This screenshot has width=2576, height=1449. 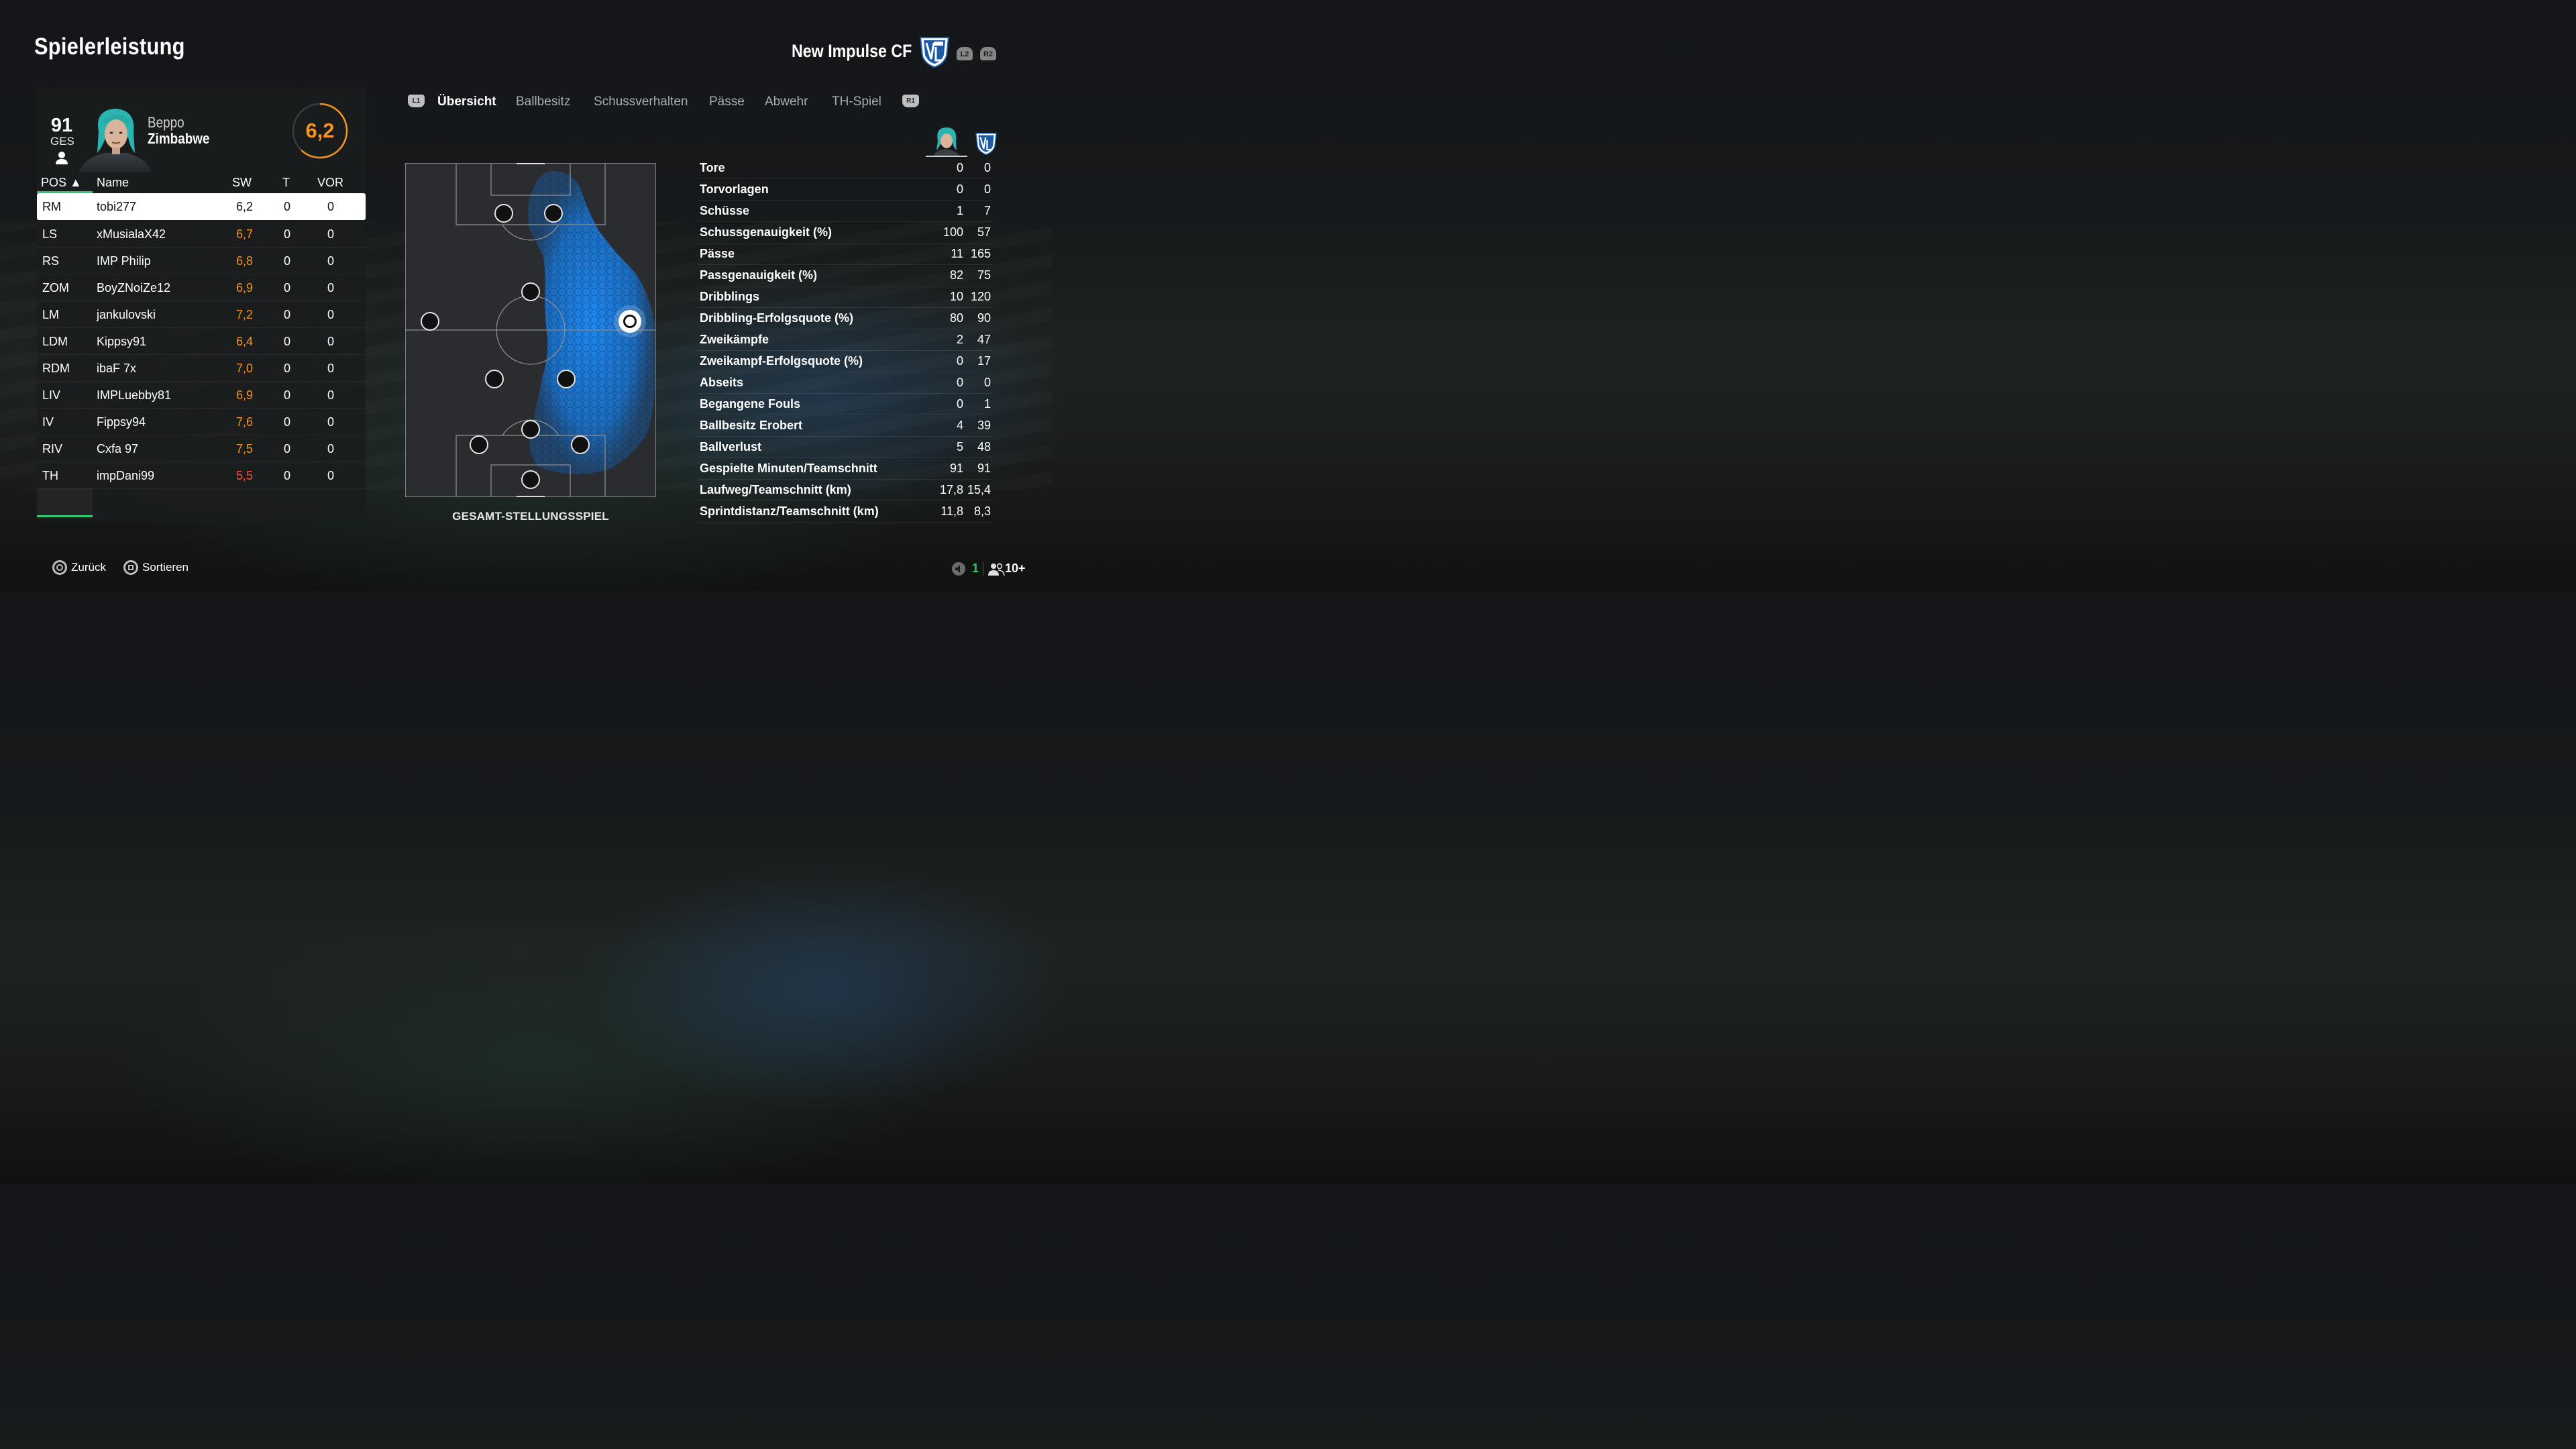 What do you see at coordinates (965, 53) in the screenshot?
I see `l2-button-icon: L2` at bounding box center [965, 53].